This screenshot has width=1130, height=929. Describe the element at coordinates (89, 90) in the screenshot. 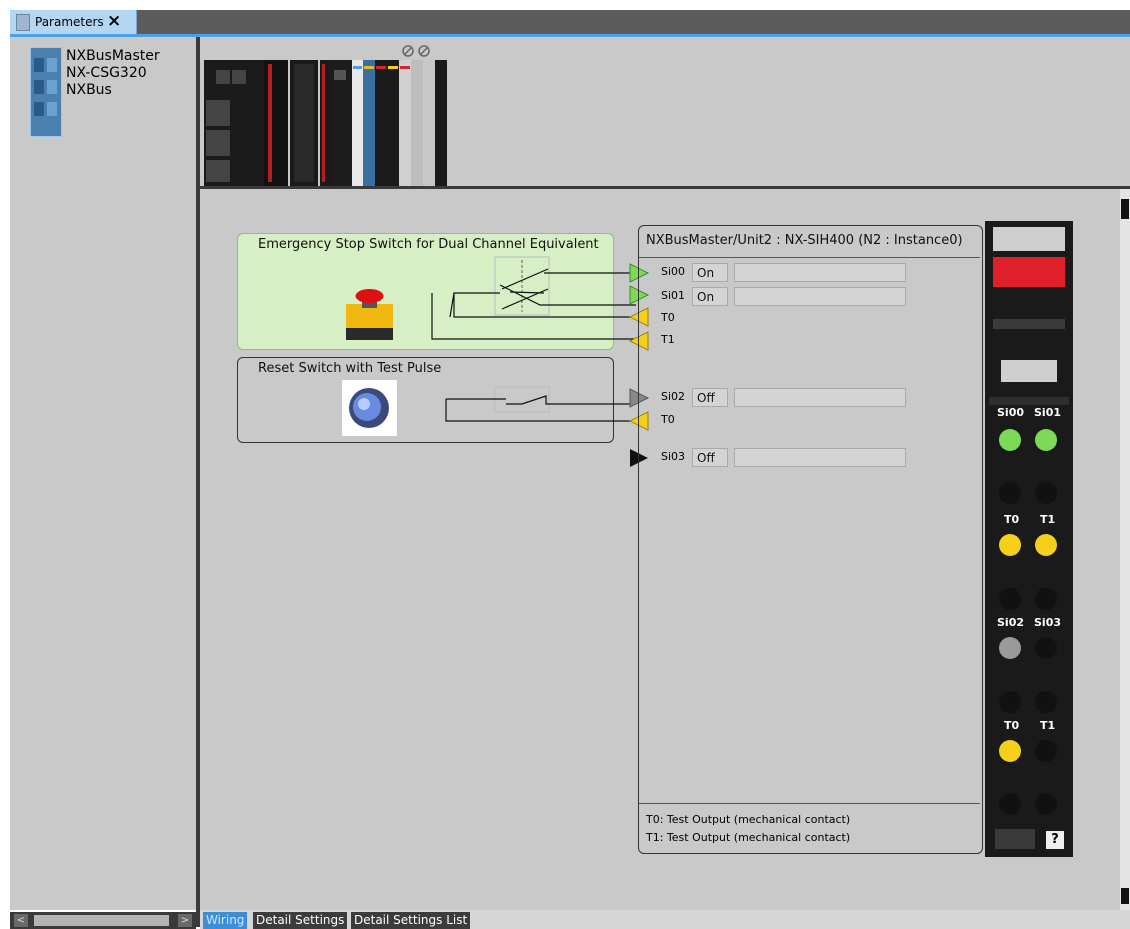

I see `device-bus: NXBus` at that location.